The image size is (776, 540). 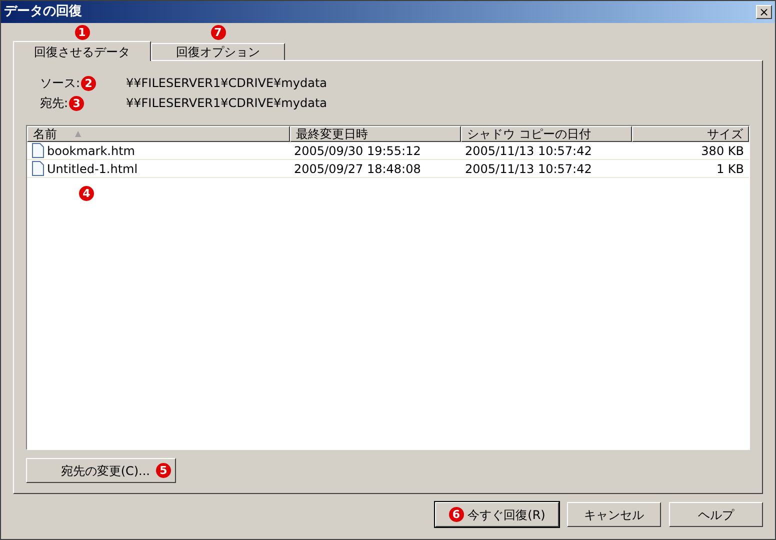 I want to click on file-row: Untitled-1.html 2005/09/27 18:48:08 2005/11/13 10:57:42 1 KB, so click(x=388, y=169).